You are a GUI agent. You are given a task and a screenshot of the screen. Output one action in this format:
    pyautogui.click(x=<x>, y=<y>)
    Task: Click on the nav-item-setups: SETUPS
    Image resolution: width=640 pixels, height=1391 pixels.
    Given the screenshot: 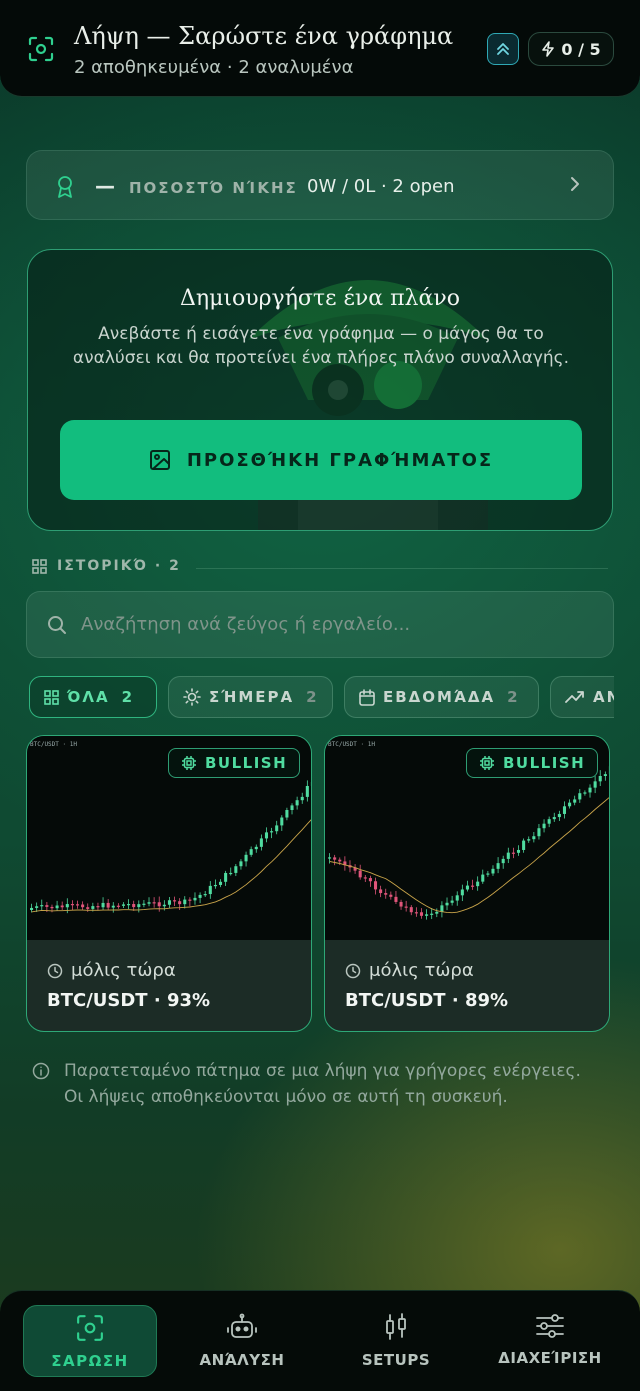 What is the action you would take?
    pyautogui.click(x=396, y=1341)
    